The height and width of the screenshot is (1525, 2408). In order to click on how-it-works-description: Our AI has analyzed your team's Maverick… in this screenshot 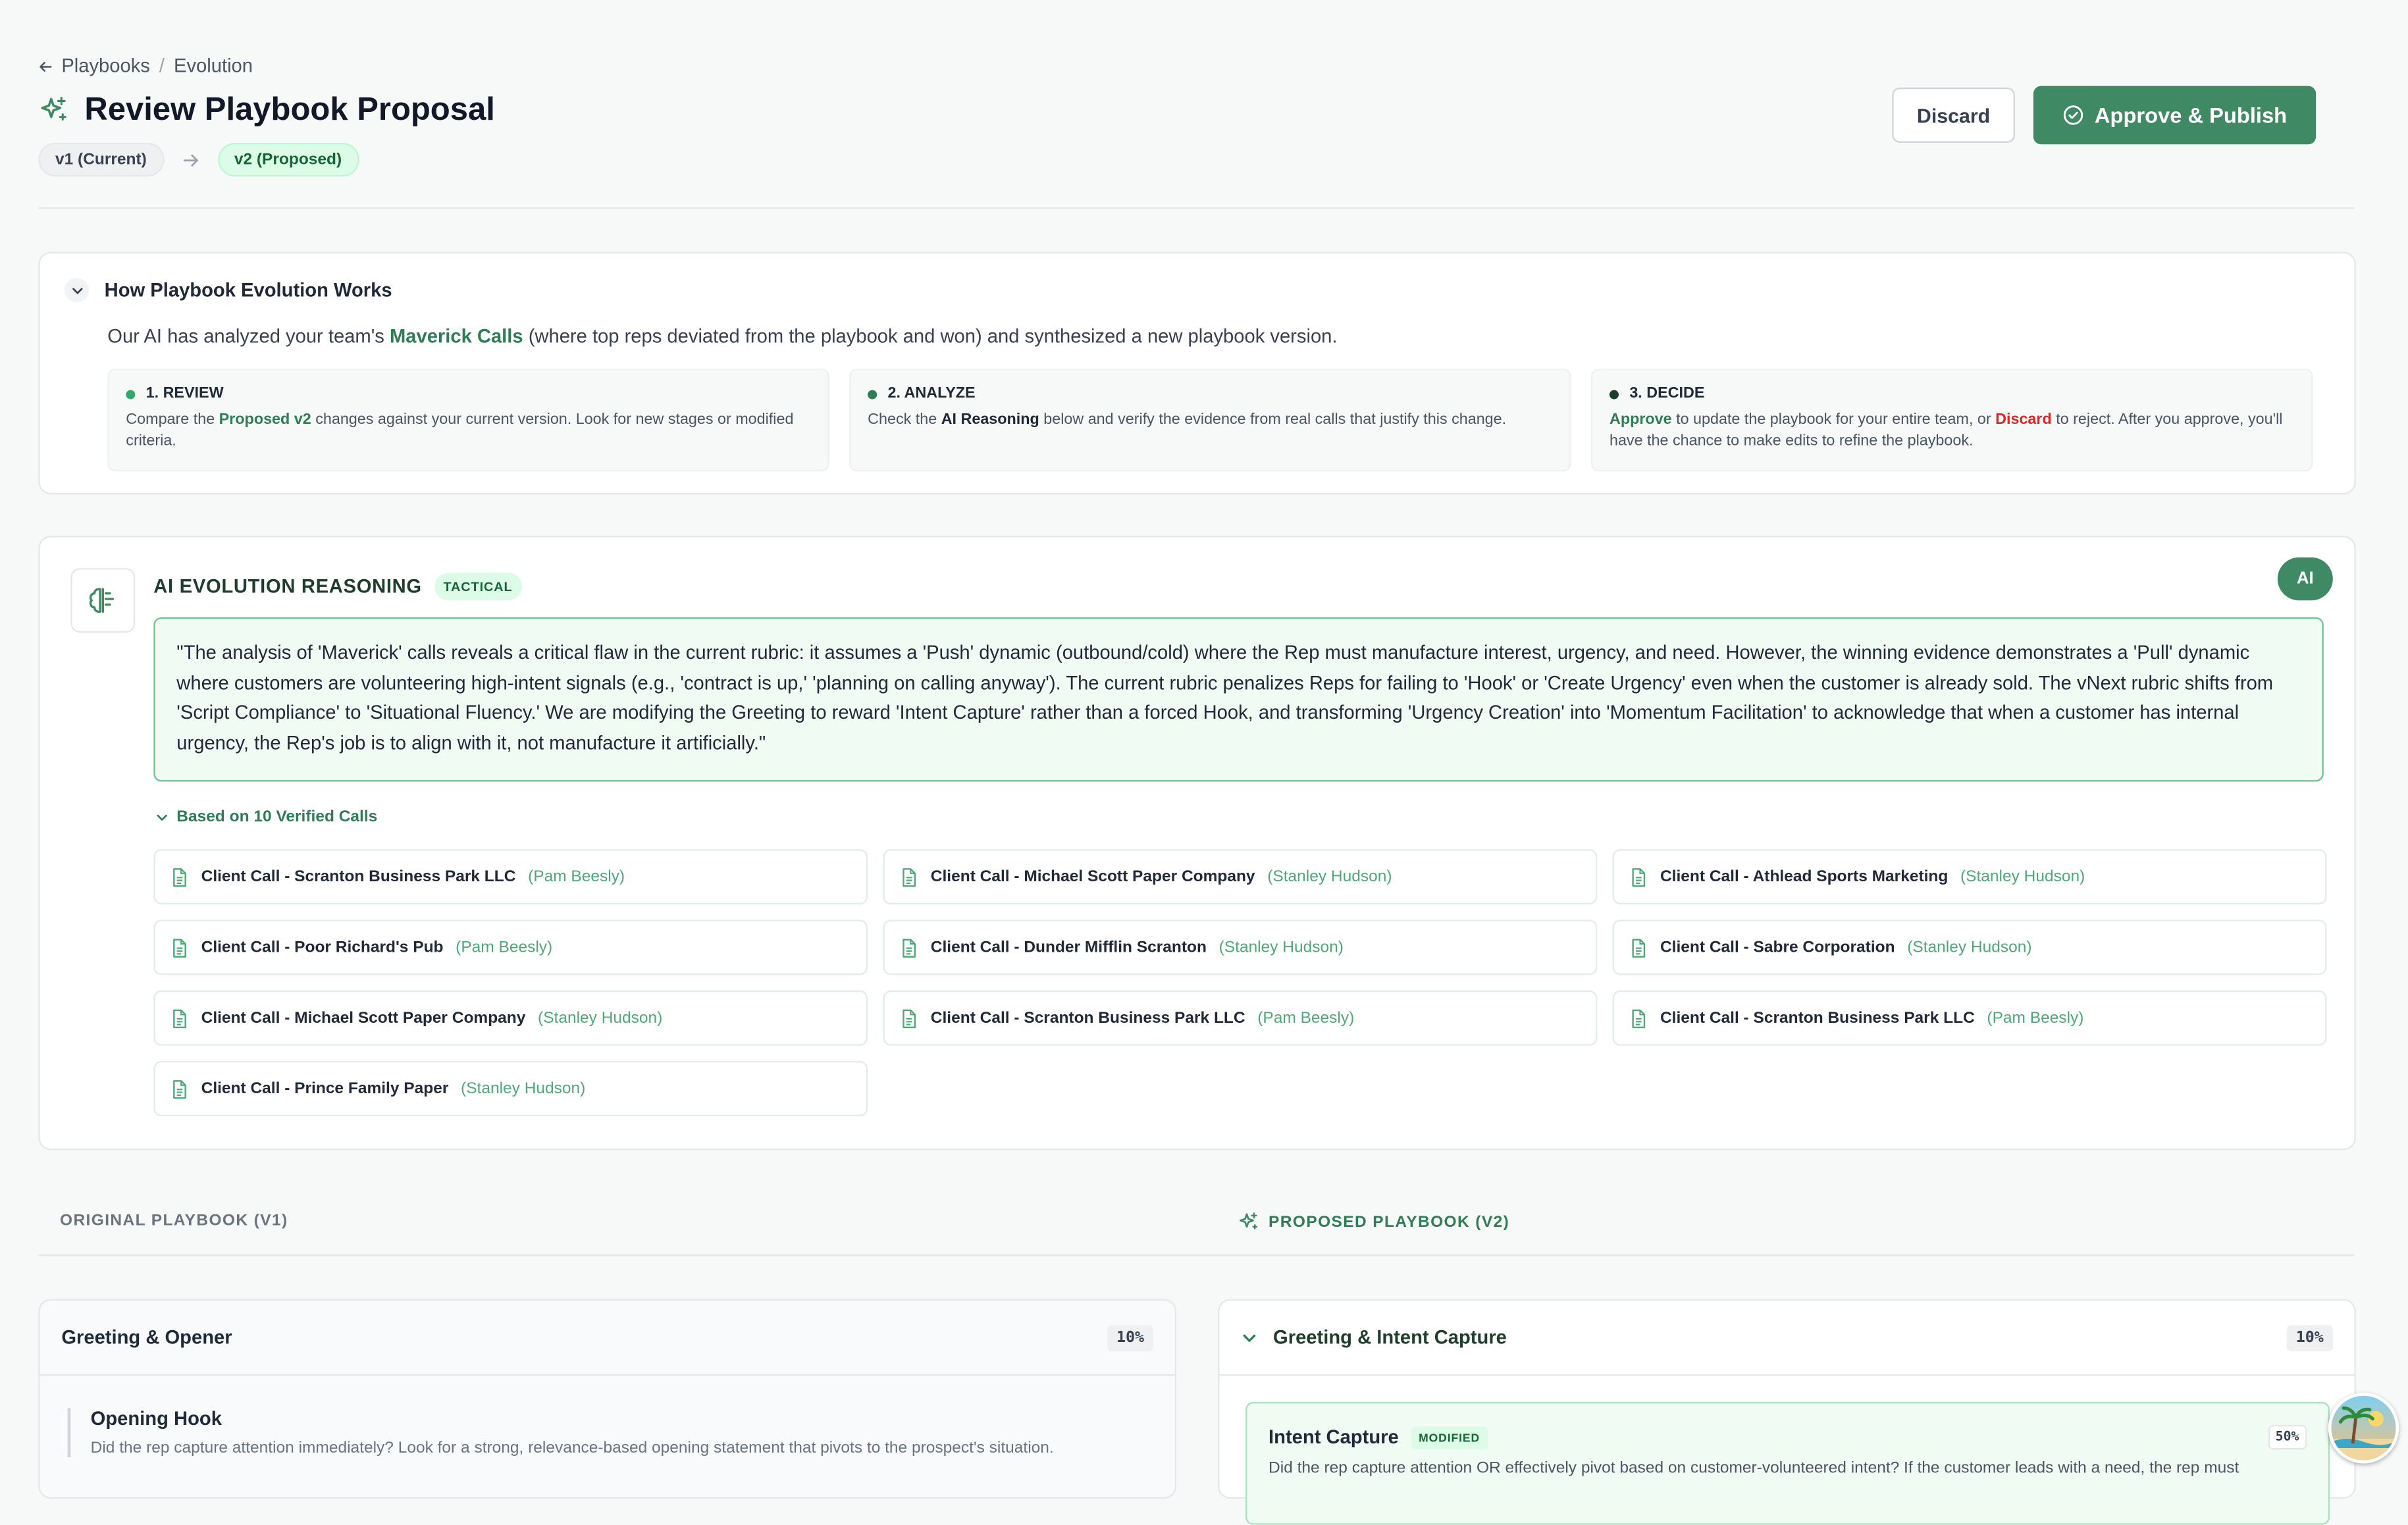, I will do `click(722, 337)`.